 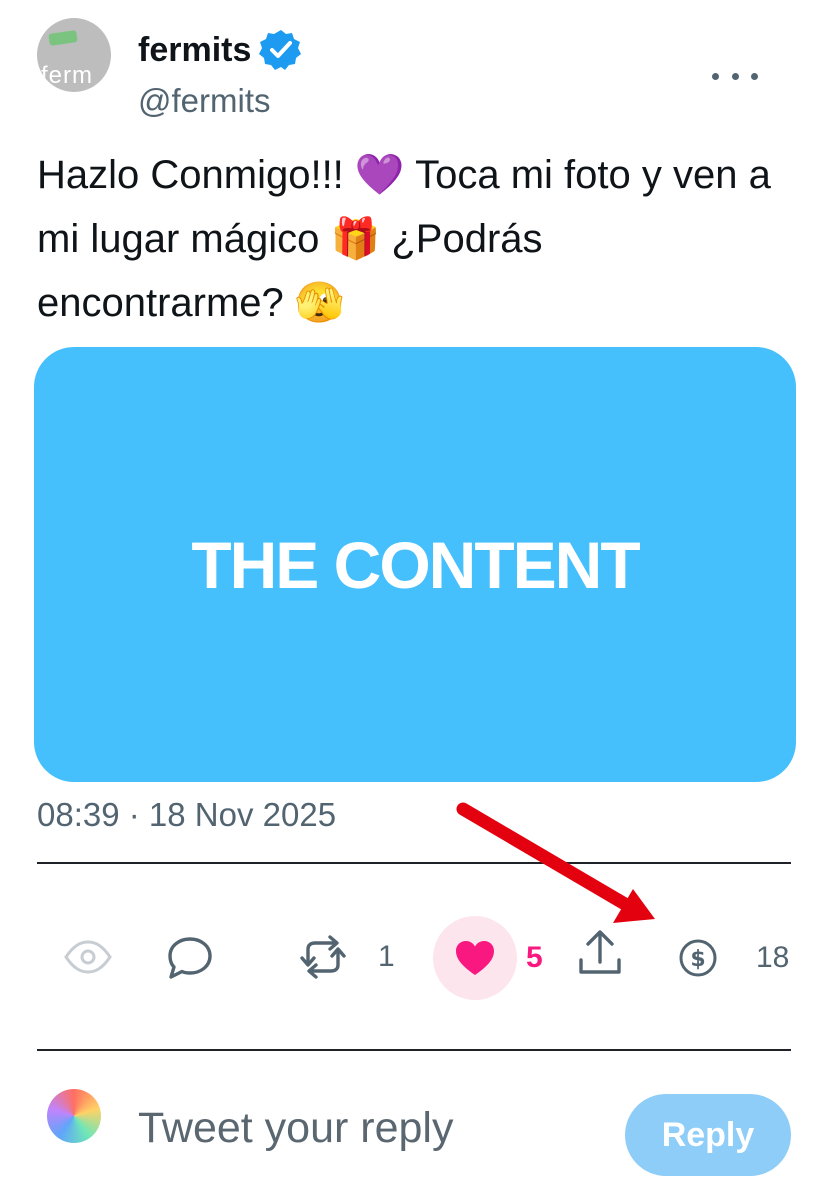 I want to click on retweet-icon, so click(x=323, y=957).